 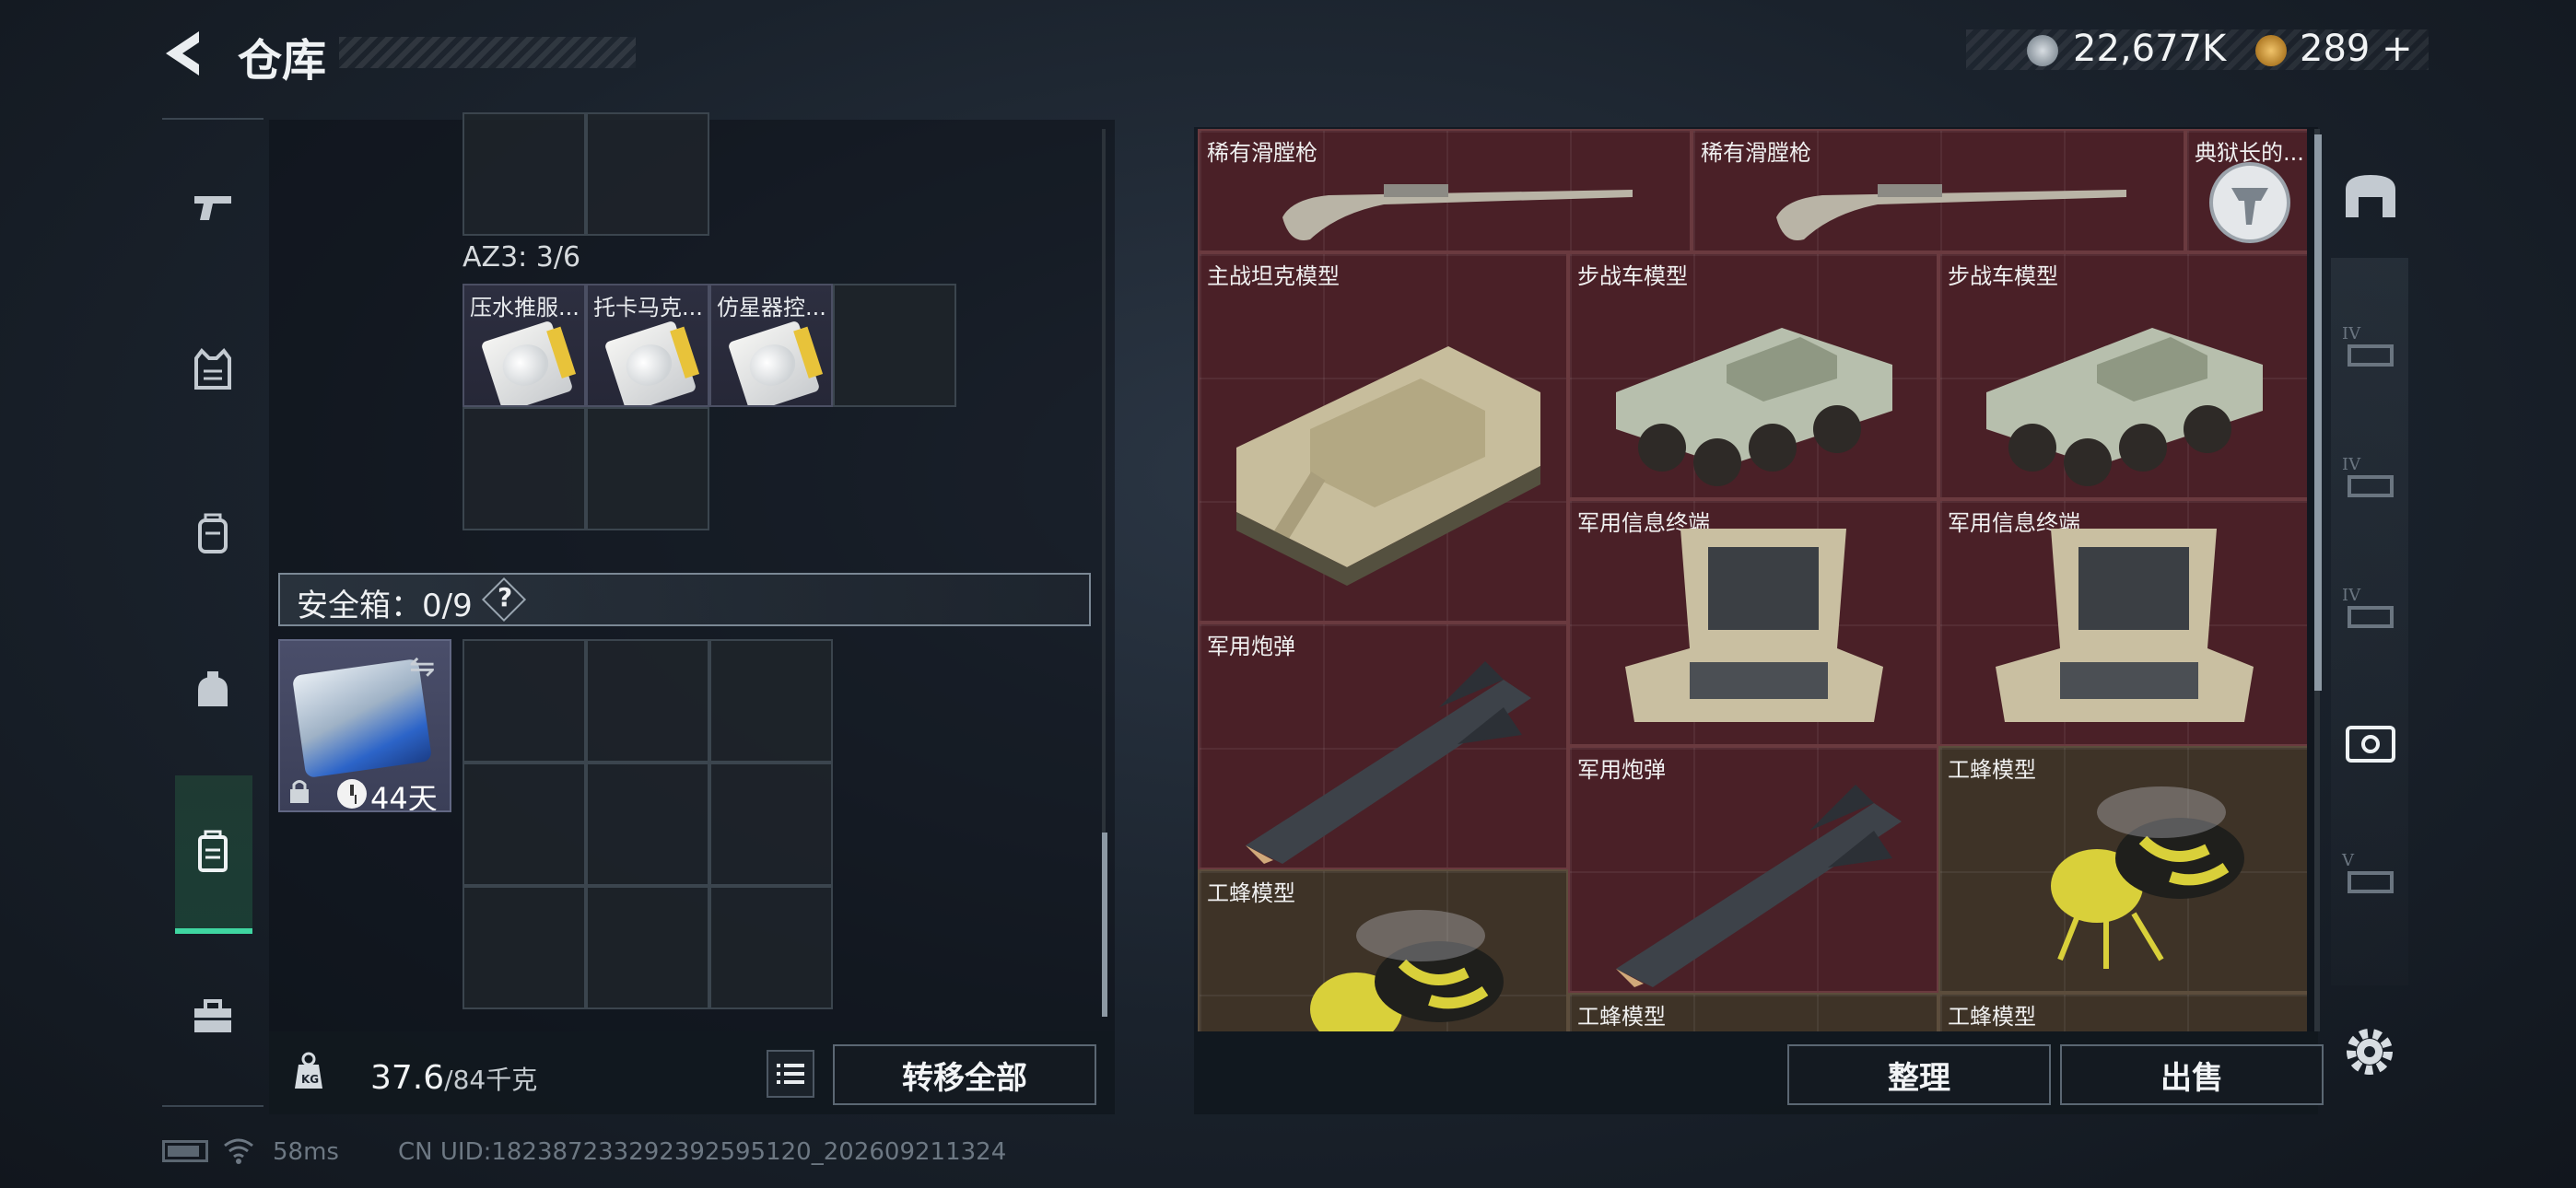 What do you see at coordinates (2356, 49) in the screenshot?
I see `gold-amount: 289 +` at bounding box center [2356, 49].